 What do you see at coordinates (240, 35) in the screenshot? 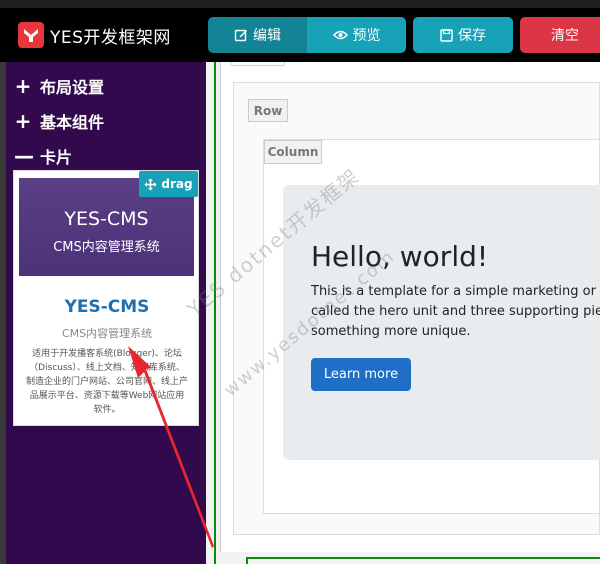
I see `edit-icon` at bounding box center [240, 35].